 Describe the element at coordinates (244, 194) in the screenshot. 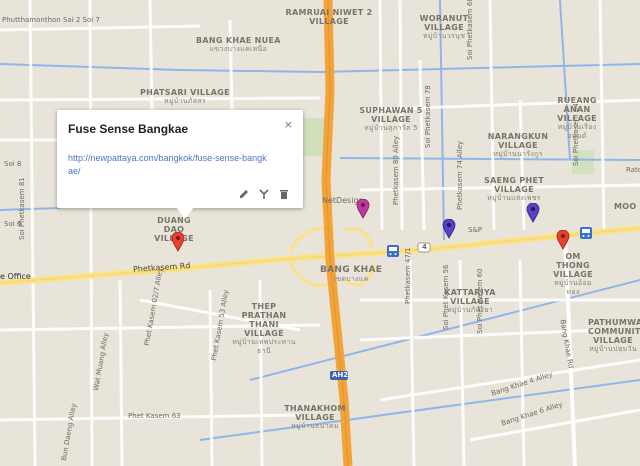

I see `pencil-icon` at that location.